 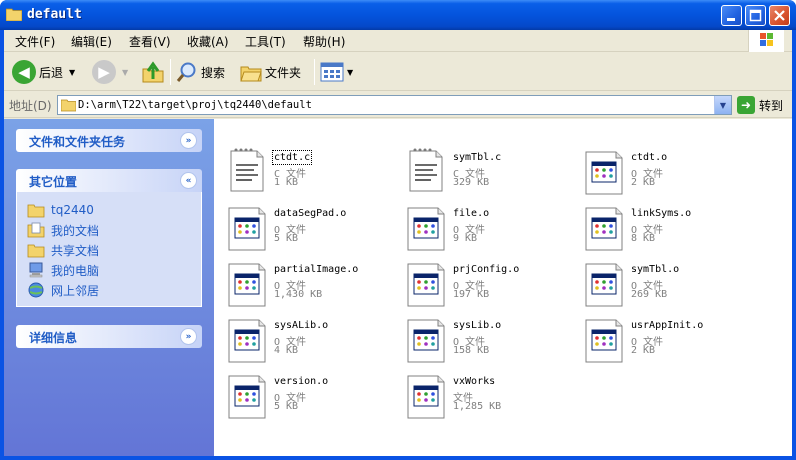 I want to click on place-label: 我的电脑, so click(x=75, y=270).